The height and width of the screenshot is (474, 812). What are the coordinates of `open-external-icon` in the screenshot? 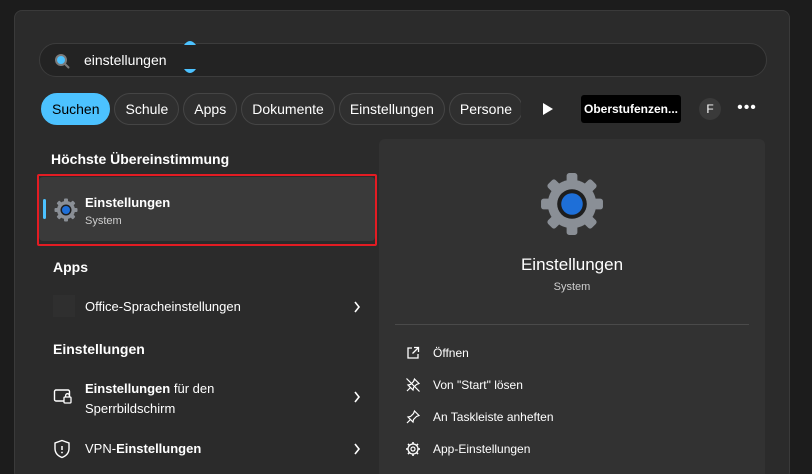 It's located at (413, 352).